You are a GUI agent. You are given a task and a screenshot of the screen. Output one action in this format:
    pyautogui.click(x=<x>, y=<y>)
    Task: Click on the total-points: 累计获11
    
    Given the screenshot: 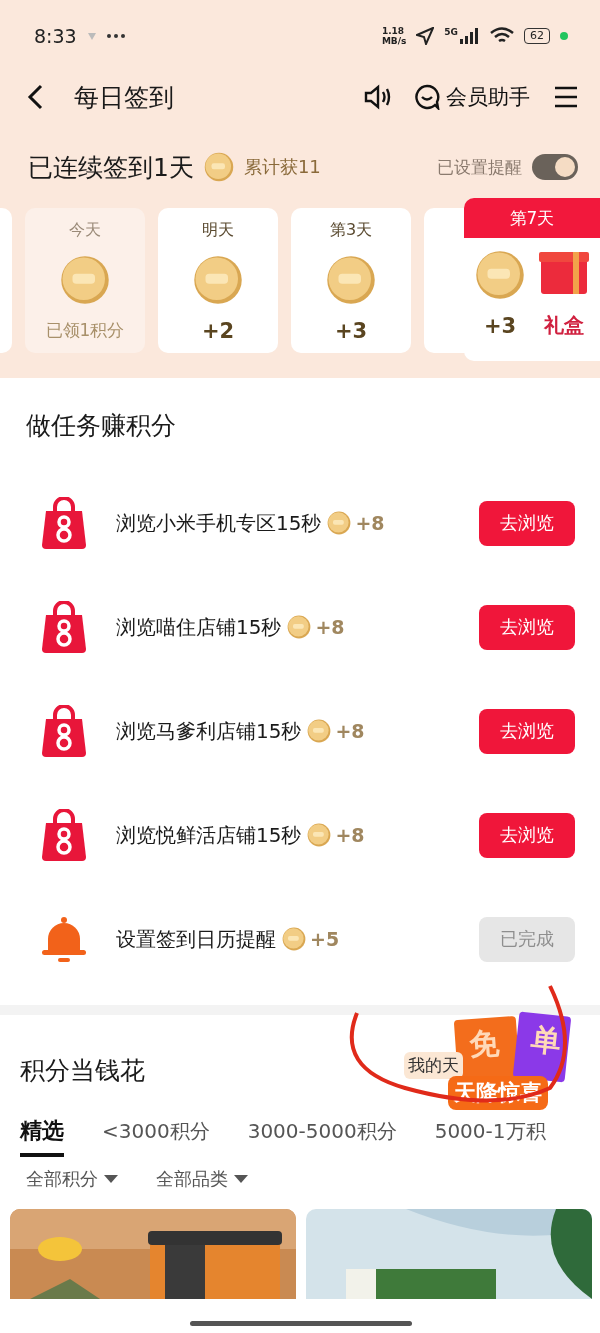 What is the action you would take?
    pyautogui.click(x=282, y=167)
    